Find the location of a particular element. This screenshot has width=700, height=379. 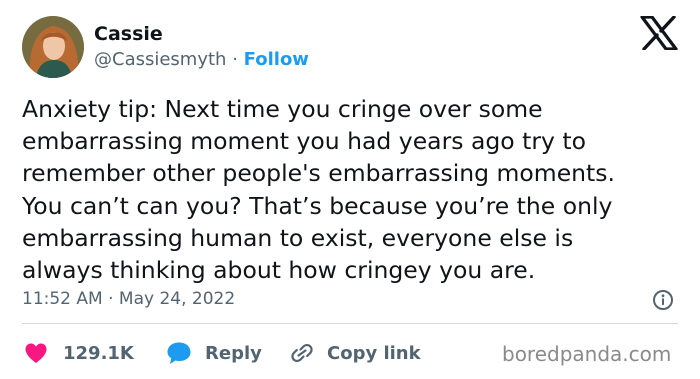

heart-icon is located at coordinates (36, 353).